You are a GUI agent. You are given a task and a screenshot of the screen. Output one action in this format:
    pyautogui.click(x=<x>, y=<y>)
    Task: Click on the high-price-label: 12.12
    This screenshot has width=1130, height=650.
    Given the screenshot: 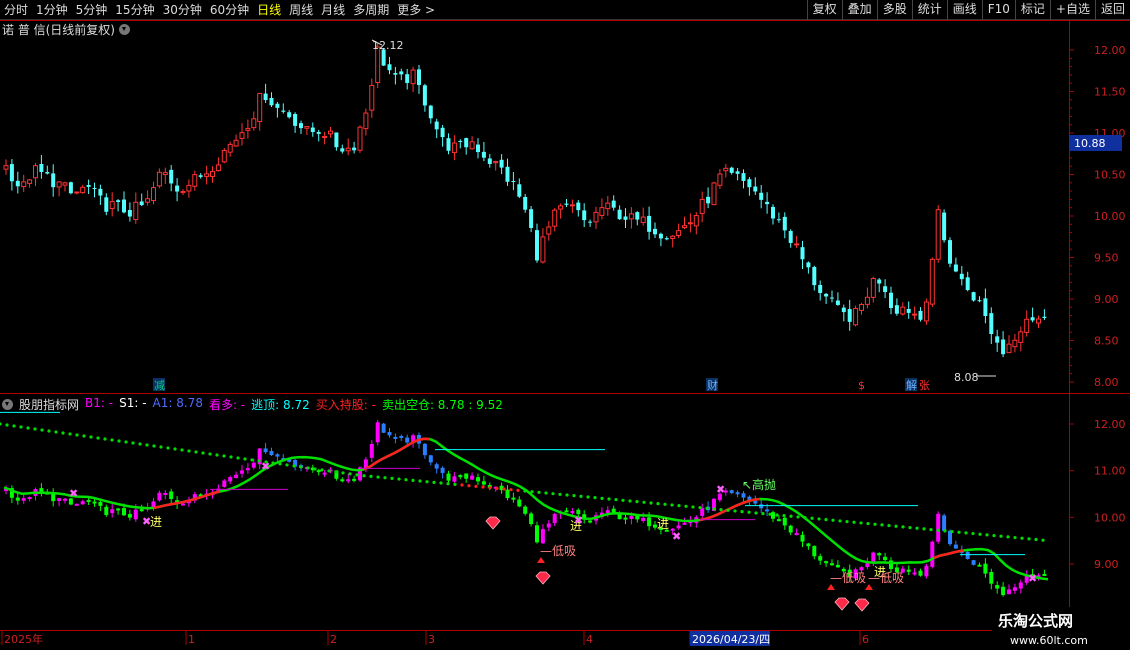 What is the action you would take?
    pyautogui.click(x=388, y=45)
    